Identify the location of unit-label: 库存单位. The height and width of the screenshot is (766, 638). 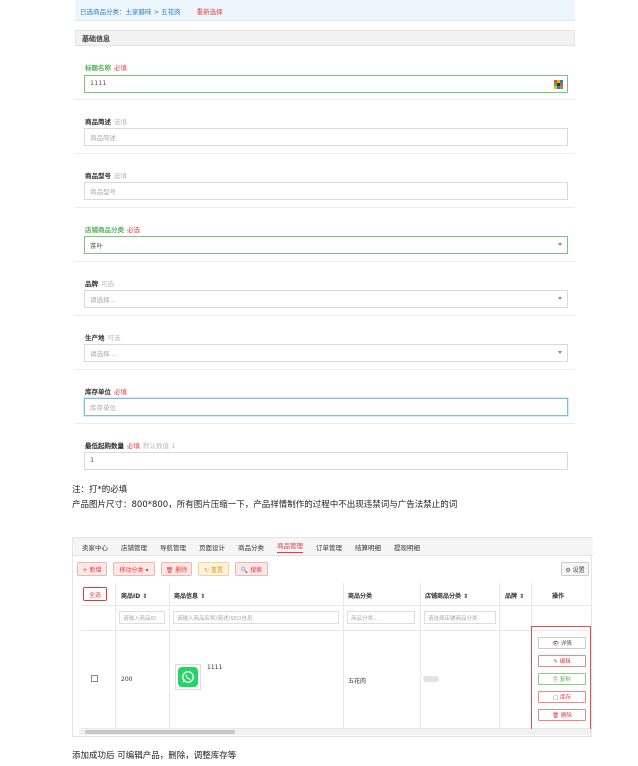
(98, 392).